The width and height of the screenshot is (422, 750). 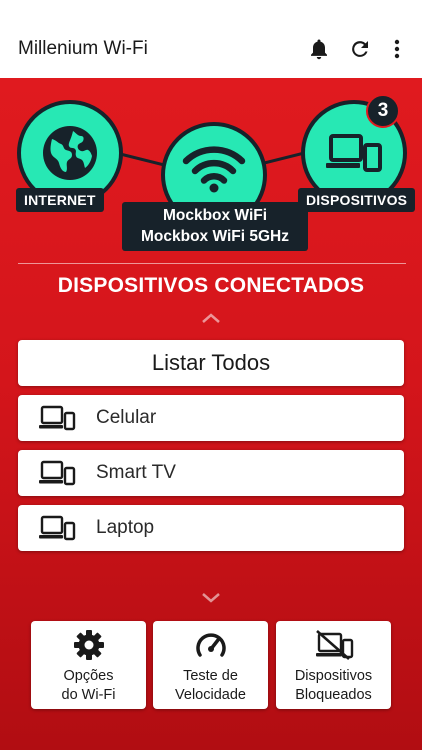 I want to click on device-row-laptop: Laptop, so click(x=211, y=528).